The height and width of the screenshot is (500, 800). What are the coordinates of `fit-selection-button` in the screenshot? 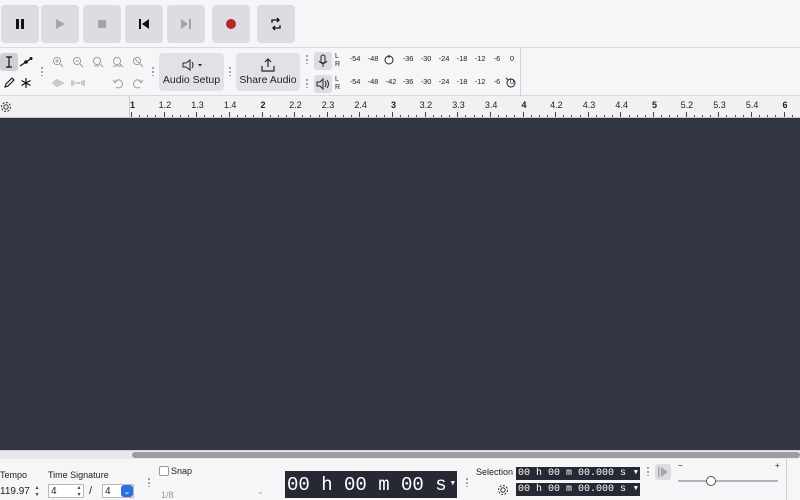 It's located at (98, 62).